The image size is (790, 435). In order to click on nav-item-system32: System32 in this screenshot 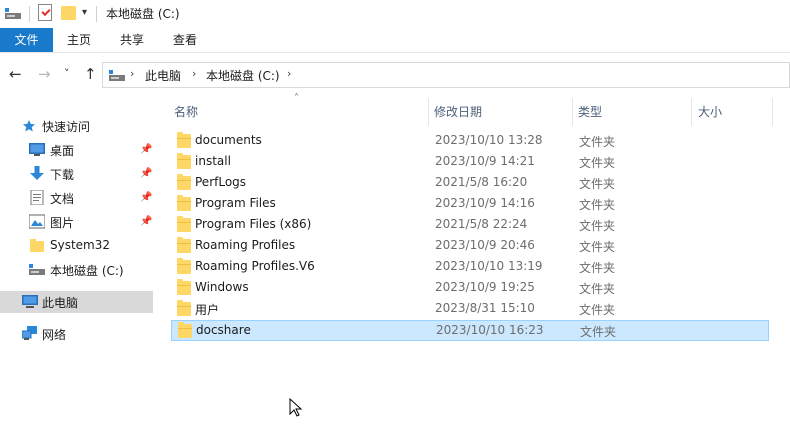, I will do `click(76, 246)`.